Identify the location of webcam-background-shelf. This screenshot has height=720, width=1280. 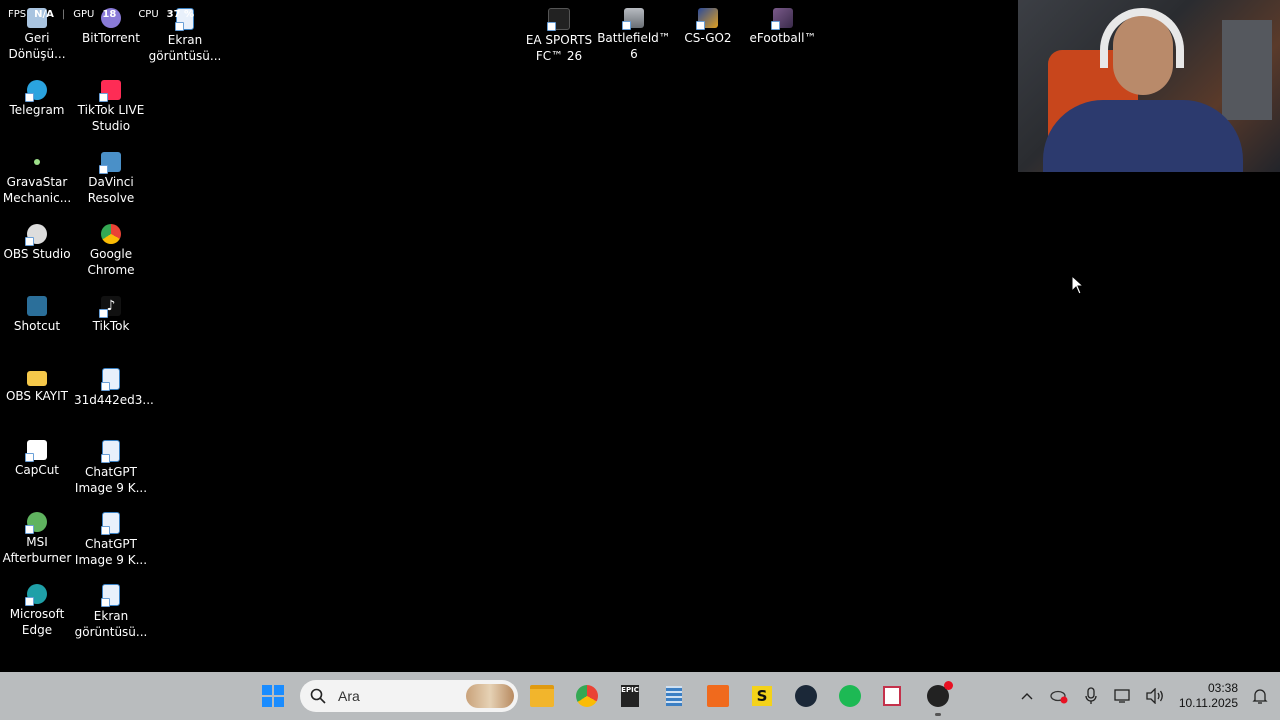
(1247, 70).